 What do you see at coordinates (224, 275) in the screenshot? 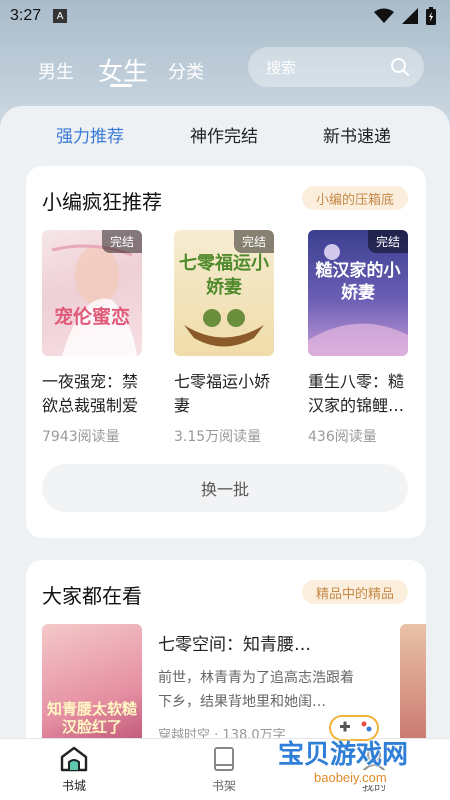
I see `cover-title: 七零福运小娇妻` at bounding box center [224, 275].